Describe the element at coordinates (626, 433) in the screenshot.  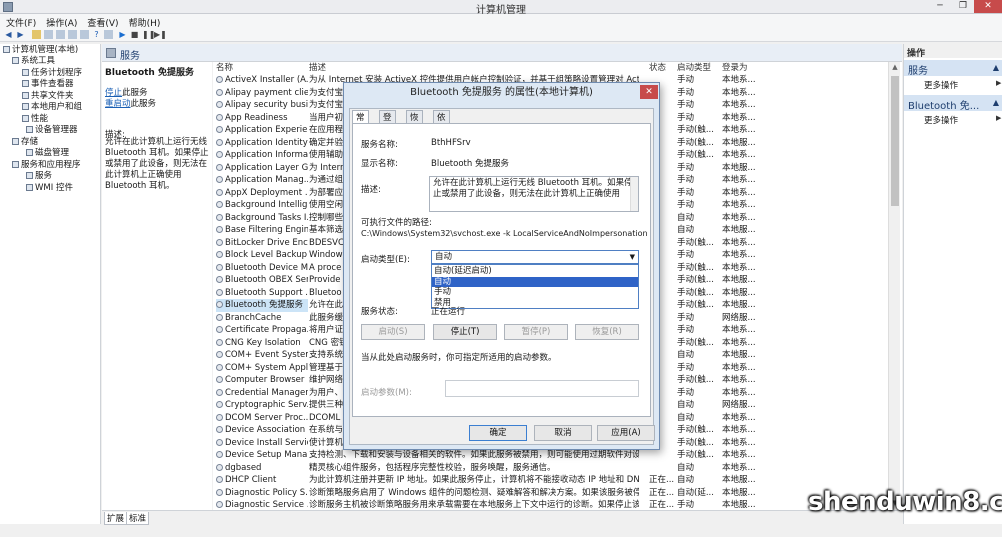
I see `apply-button: 应用(A)` at that location.